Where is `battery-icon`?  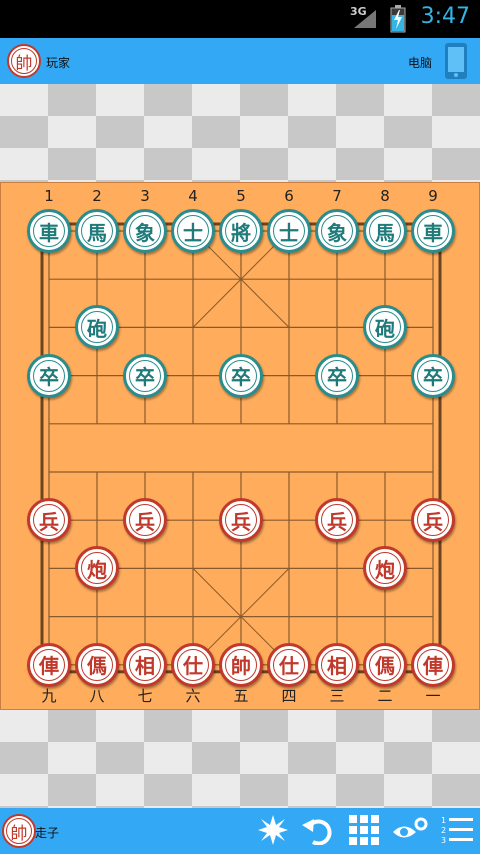
battery-icon is located at coordinates (398, 19).